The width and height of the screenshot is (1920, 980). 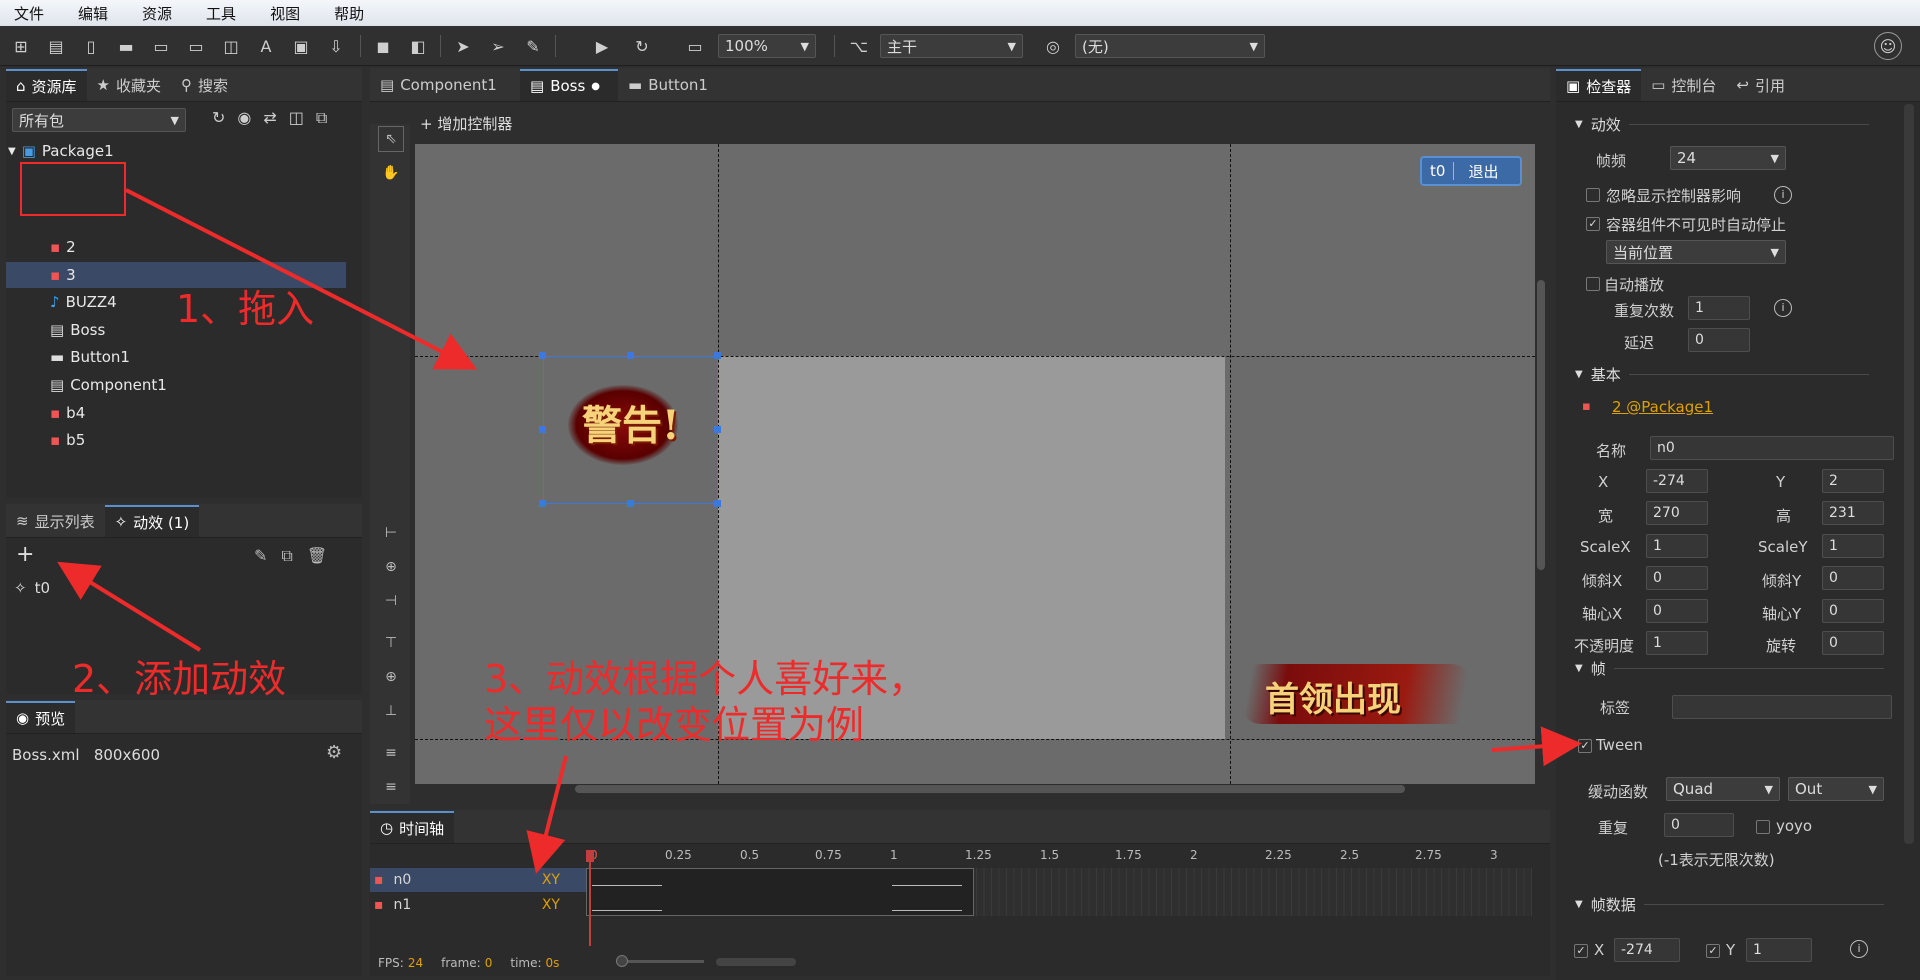 I want to click on annotation-step3-line2: 这里仅以改变位置为例, so click(x=674, y=725).